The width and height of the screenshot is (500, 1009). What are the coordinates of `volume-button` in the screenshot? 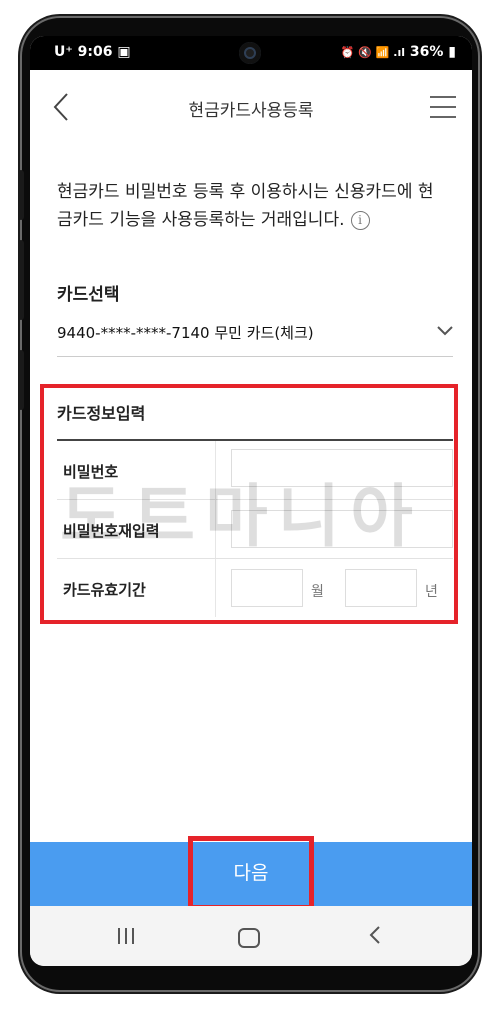 It's located at (21, 195).